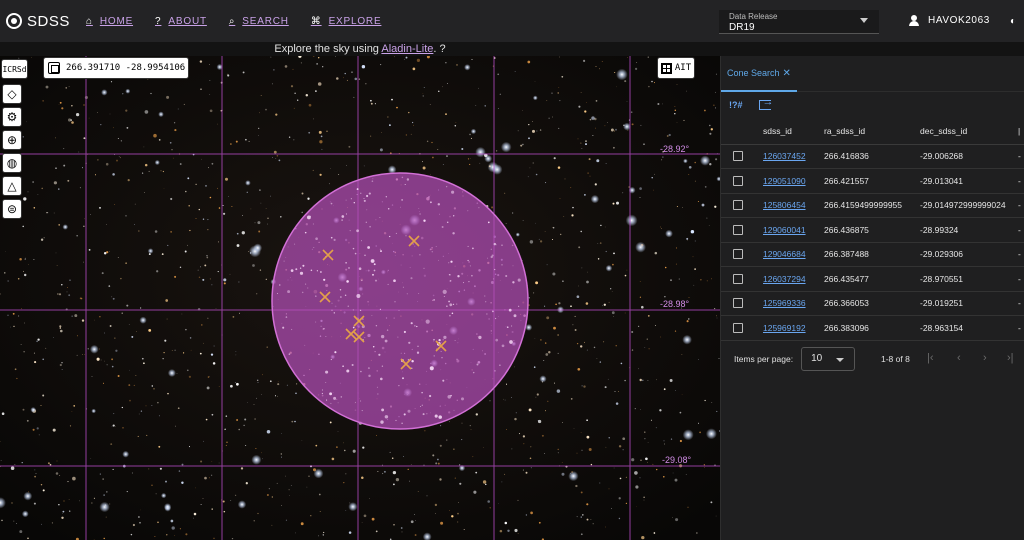 This screenshot has width=1024, height=540. I want to click on triangle-icon: △, so click(12, 186).